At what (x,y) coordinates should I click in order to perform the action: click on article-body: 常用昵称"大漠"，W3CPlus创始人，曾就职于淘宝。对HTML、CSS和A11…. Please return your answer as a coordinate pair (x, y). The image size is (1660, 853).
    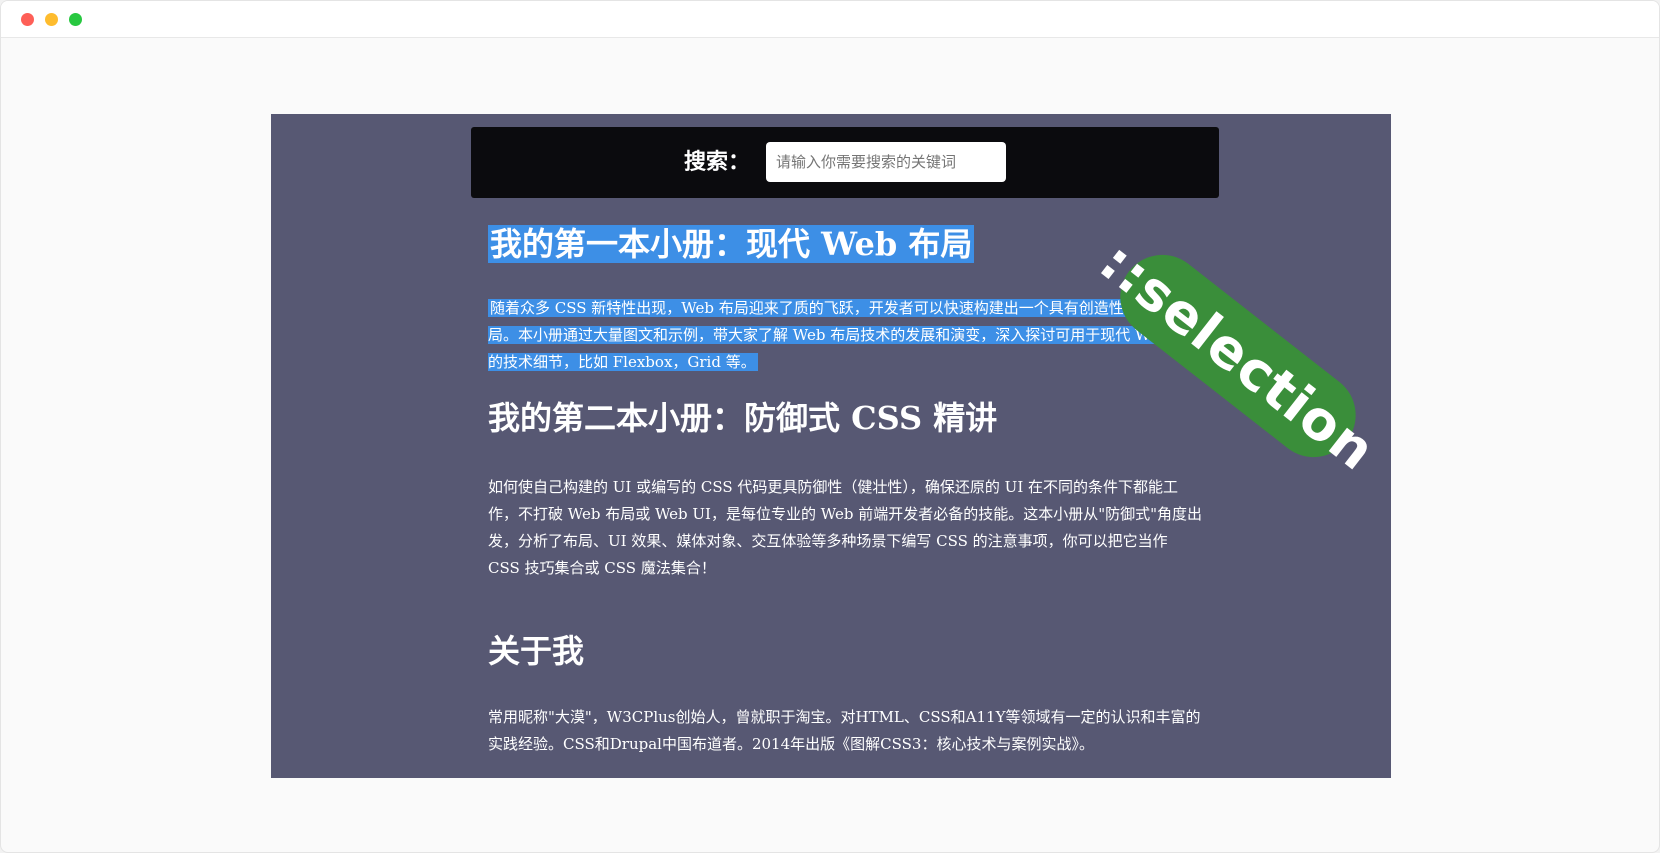
    Looking at the image, I should click on (844, 730).